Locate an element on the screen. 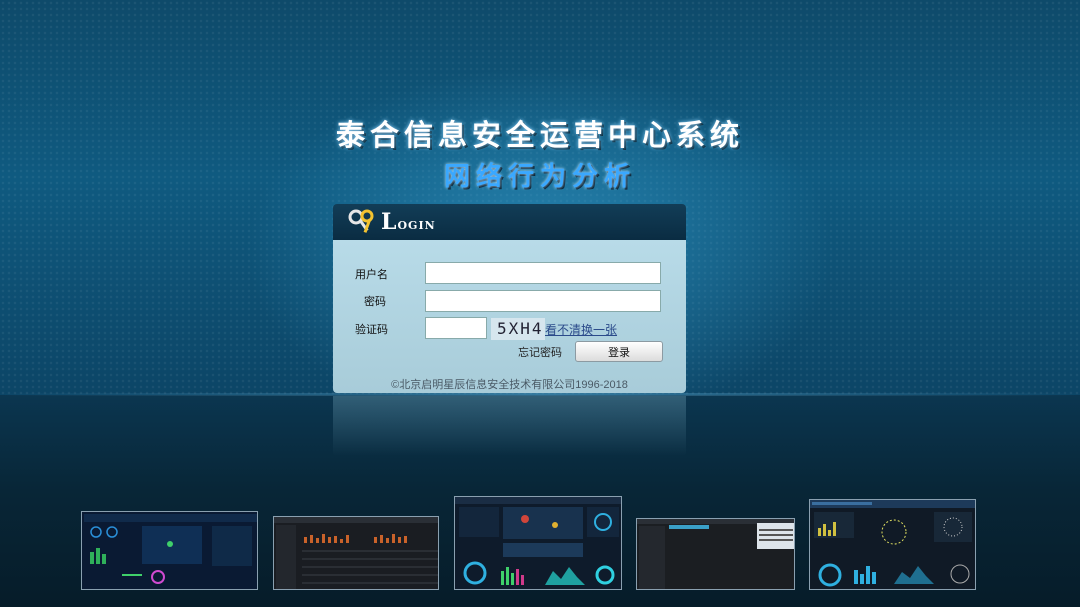 The width and height of the screenshot is (1080, 607). captcha-input is located at coordinates (456, 328).